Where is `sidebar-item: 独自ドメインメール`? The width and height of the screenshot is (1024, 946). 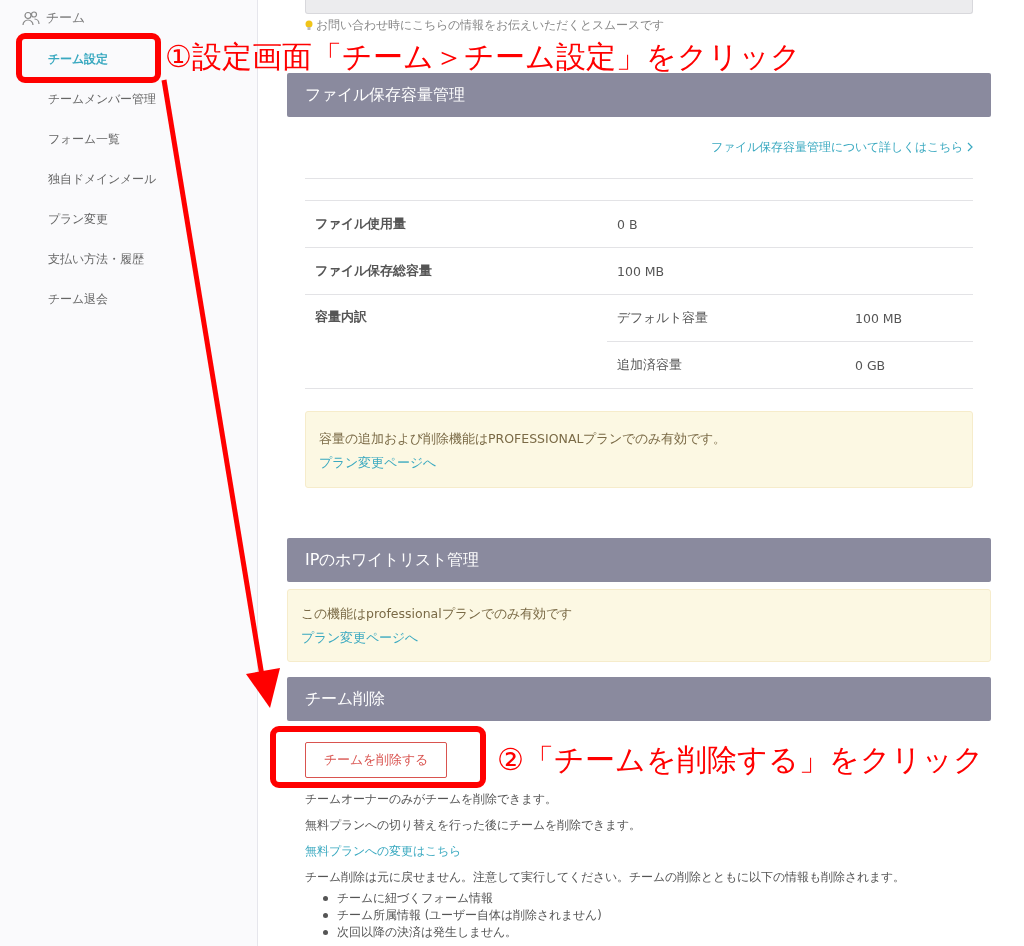 sidebar-item: 独自ドメインメール is located at coordinates (102, 179).